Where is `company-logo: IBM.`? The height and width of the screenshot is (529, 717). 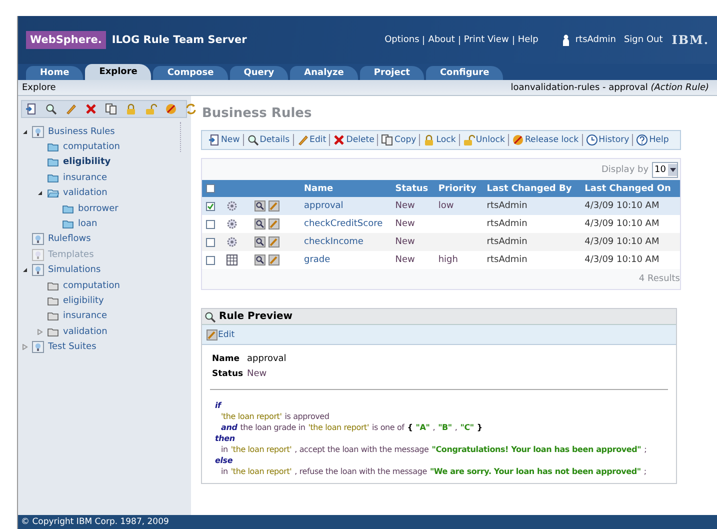
company-logo: IBM. is located at coordinates (690, 40).